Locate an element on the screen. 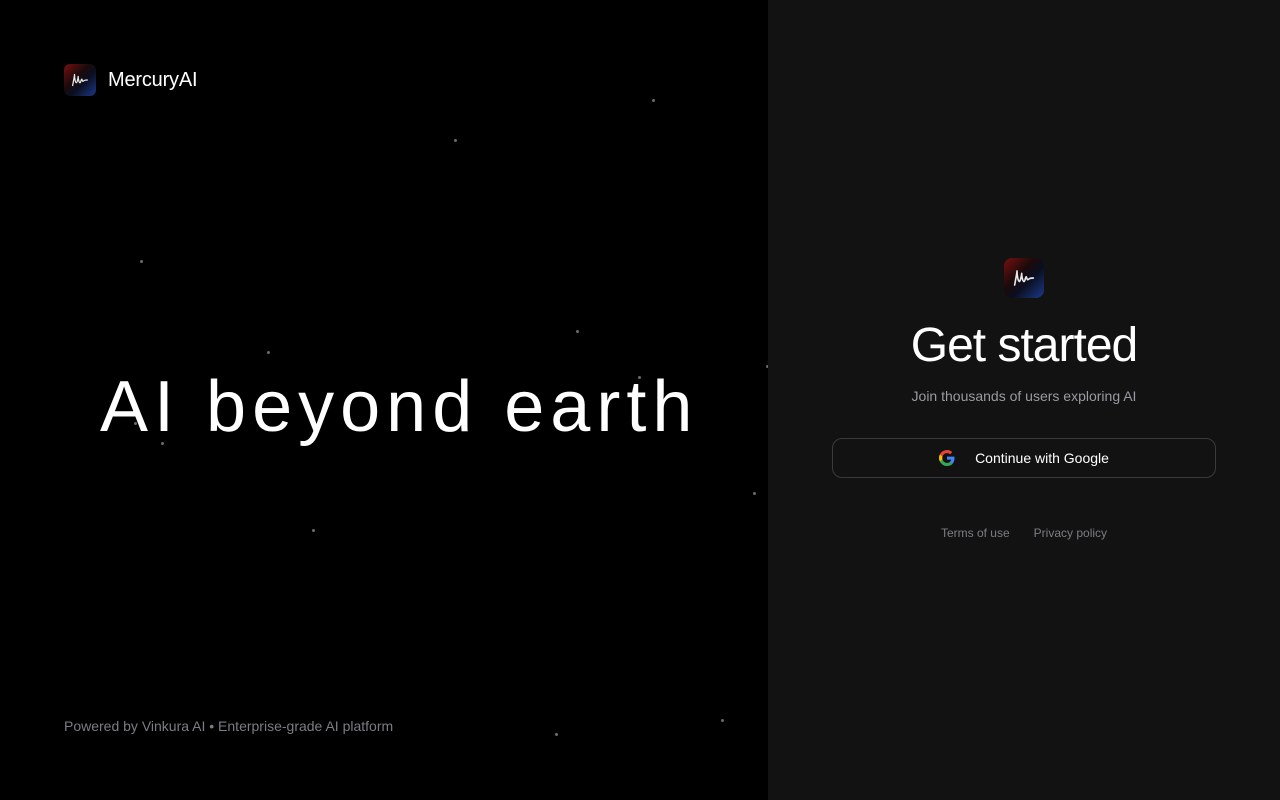 The image size is (1280, 800). brand-name: MercuryAI is located at coordinates (153, 79).